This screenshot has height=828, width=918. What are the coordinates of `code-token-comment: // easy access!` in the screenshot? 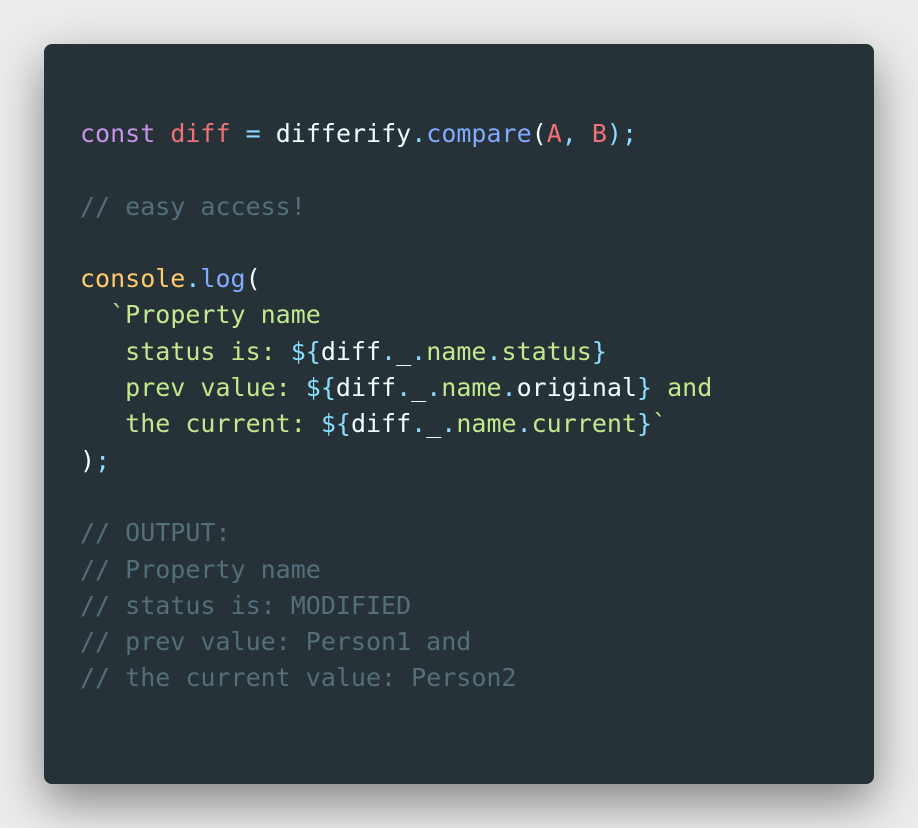 It's located at (193, 206).